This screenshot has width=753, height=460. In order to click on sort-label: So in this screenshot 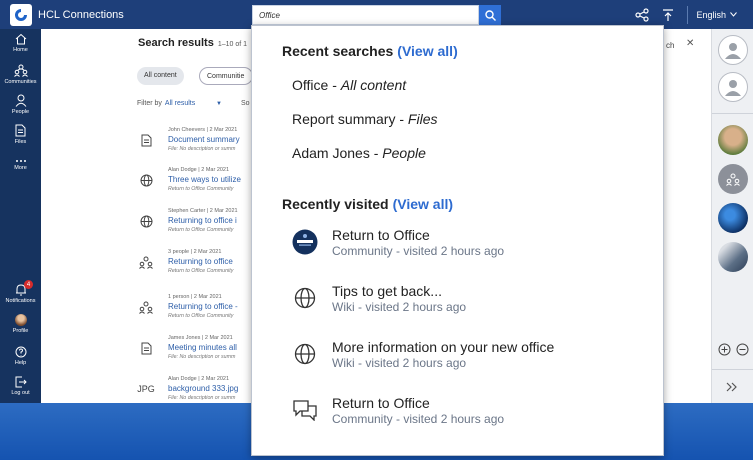, I will do `click(245, 103)`.